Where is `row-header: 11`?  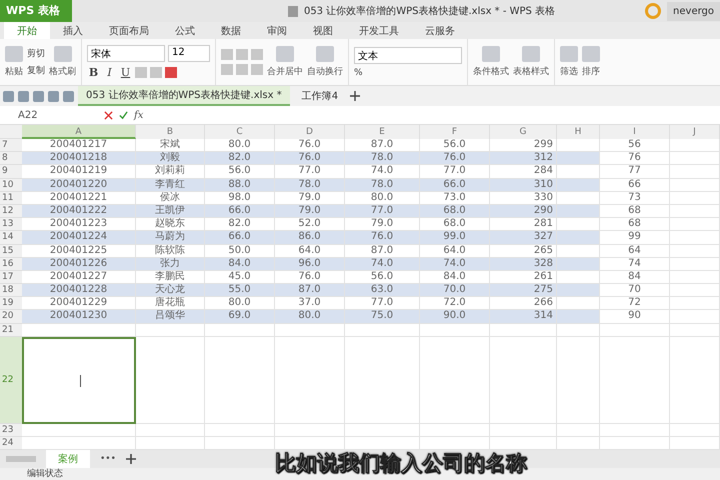
row-header: 11 is located at coordinates (11, 198).